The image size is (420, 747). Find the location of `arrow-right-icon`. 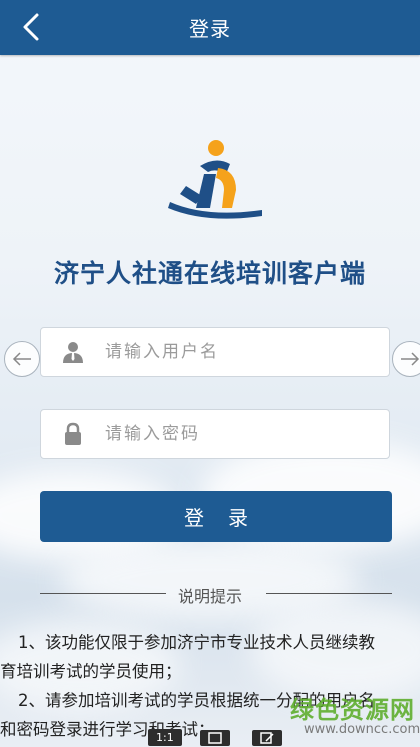

arrow-right-icon is located at coordinates (410, 359).